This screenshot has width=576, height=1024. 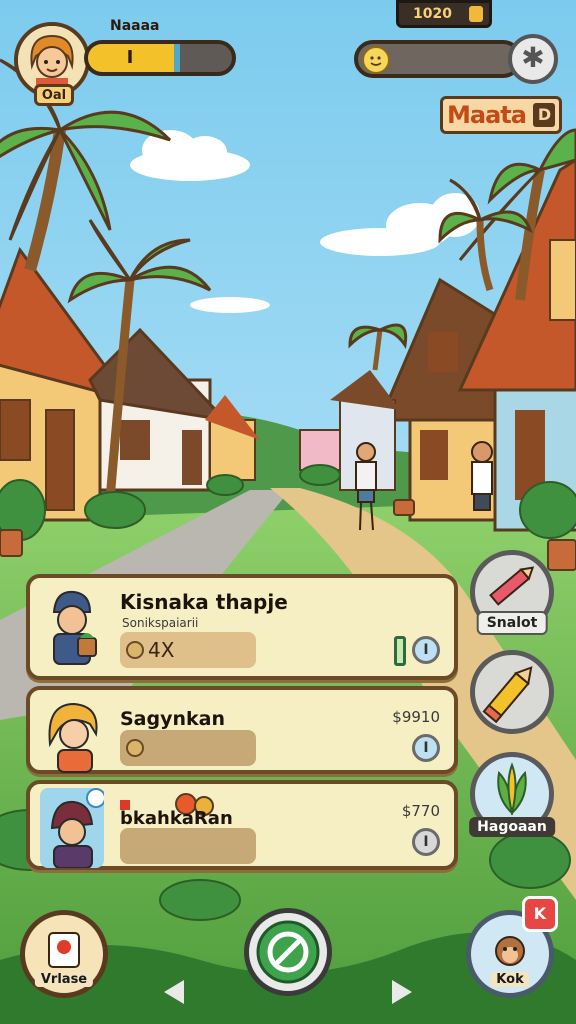 I want to click on side-button-craft, so click(x=512, y=692).